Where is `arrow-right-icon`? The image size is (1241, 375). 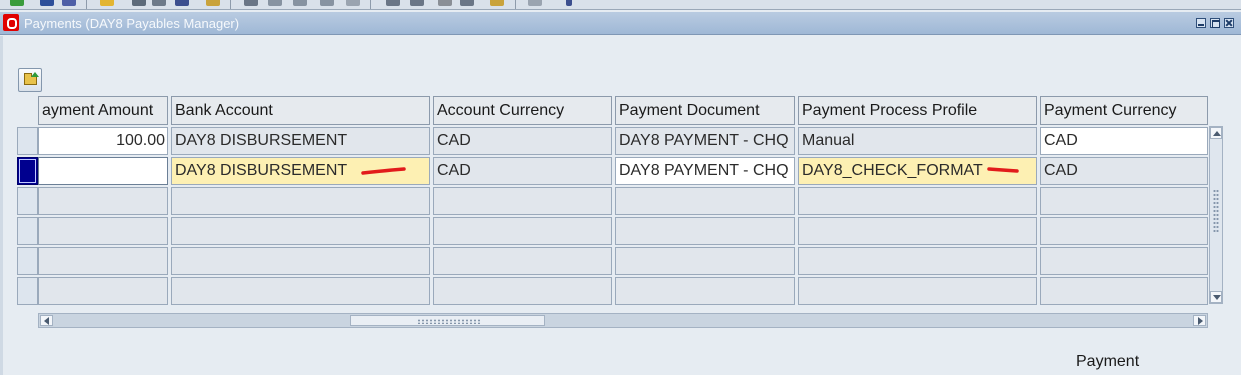
arrow-right-icon is located at coordinates (1200, 321).